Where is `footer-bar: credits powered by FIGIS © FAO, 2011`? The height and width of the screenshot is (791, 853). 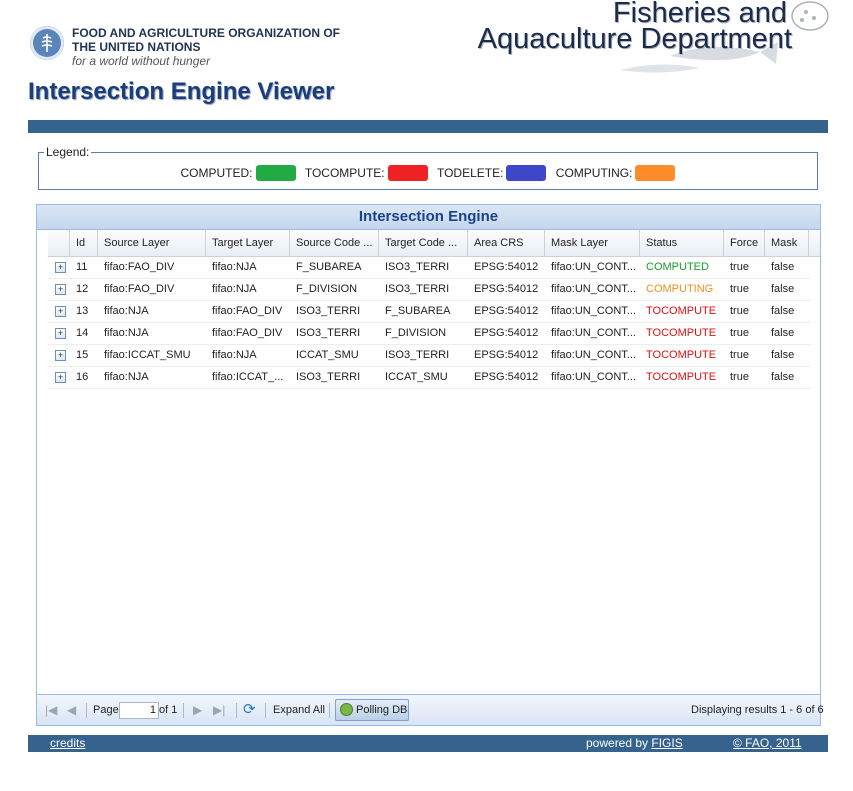 footer-bar: credits powered by FIGIS © FAO, 2011 is located at coordinates (428, 743).